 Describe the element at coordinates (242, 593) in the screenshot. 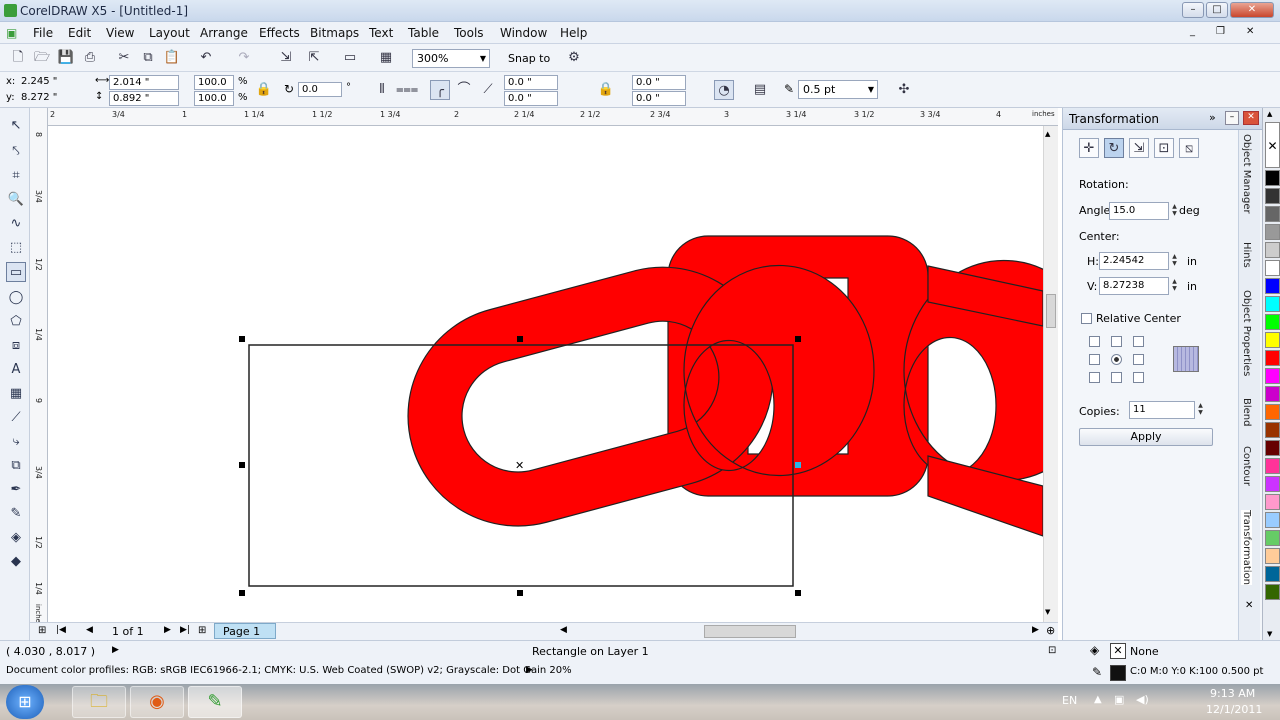

I see `handle-bottom-left` at that location.